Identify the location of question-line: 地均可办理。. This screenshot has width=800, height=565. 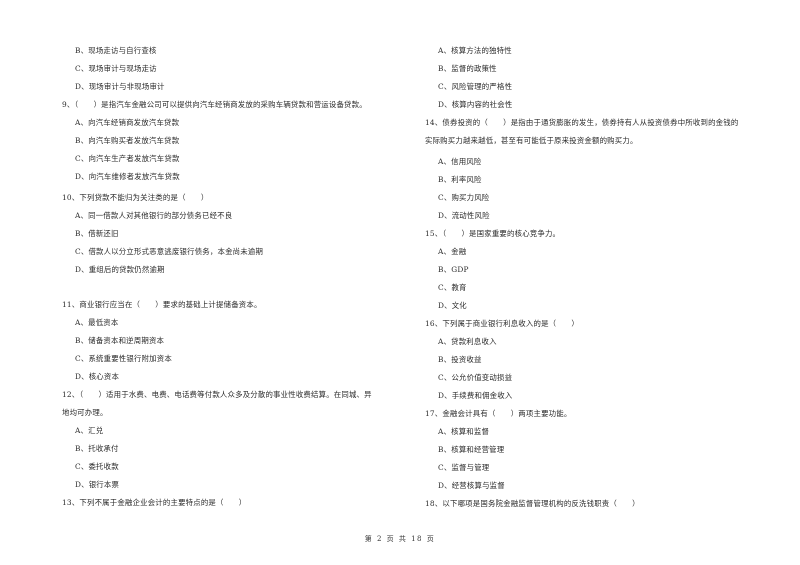
(85, 412).